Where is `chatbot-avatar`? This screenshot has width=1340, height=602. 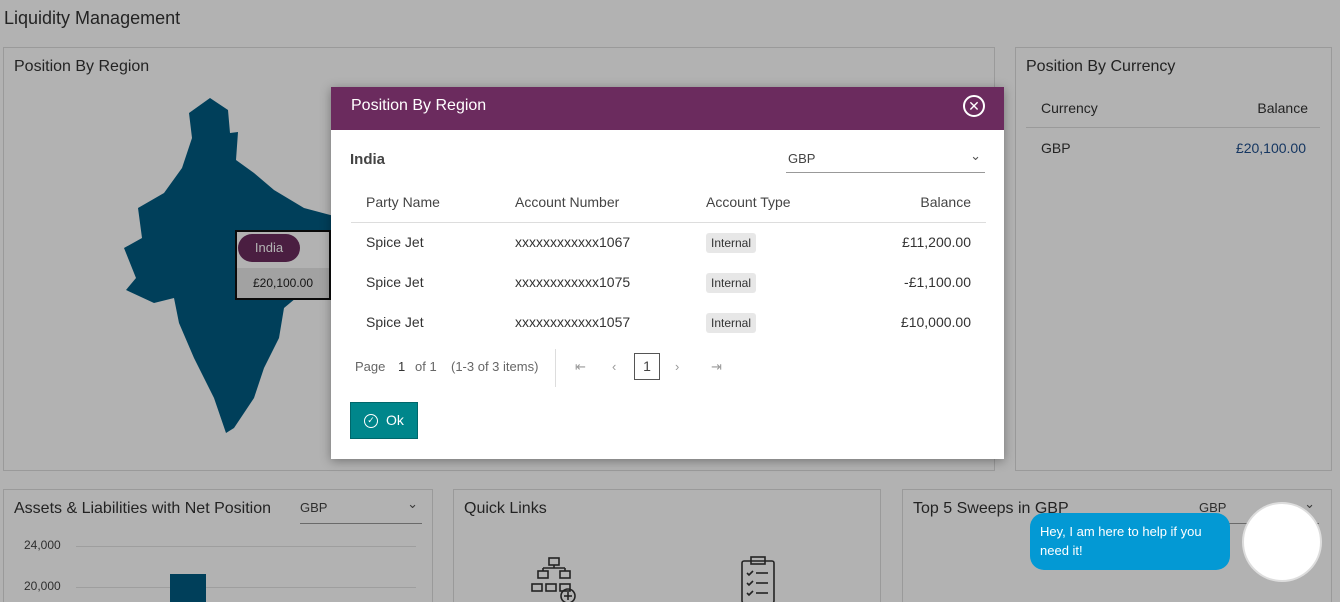
chatbot-avatar is located at coordinates (1282, 542).